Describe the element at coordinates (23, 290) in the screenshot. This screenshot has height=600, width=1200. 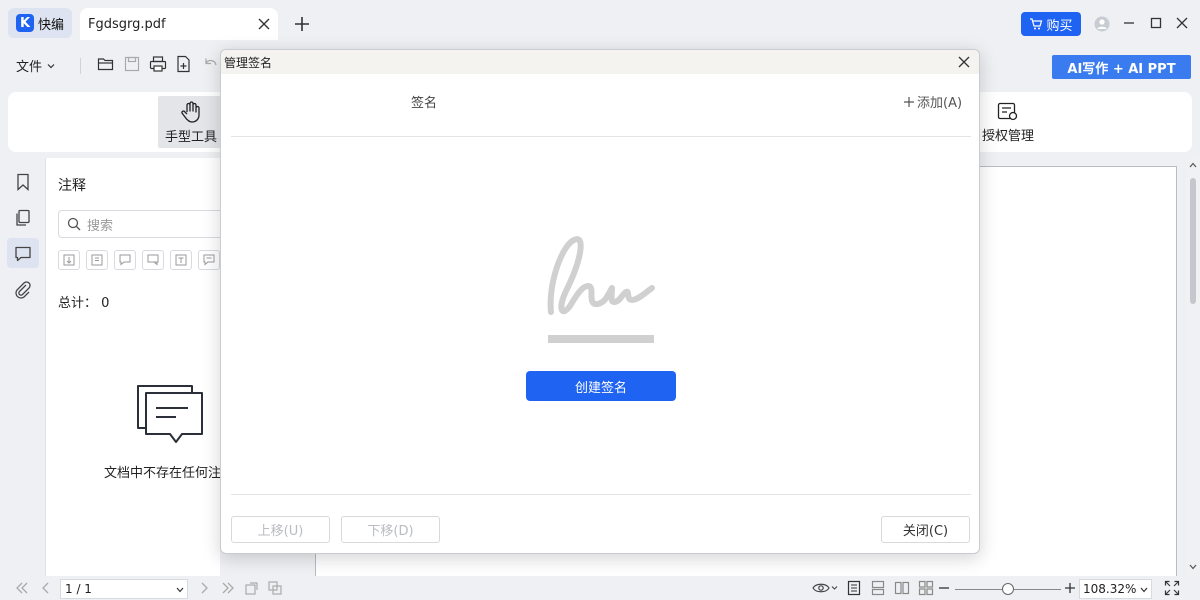
I see `attachment-icon` at that location.